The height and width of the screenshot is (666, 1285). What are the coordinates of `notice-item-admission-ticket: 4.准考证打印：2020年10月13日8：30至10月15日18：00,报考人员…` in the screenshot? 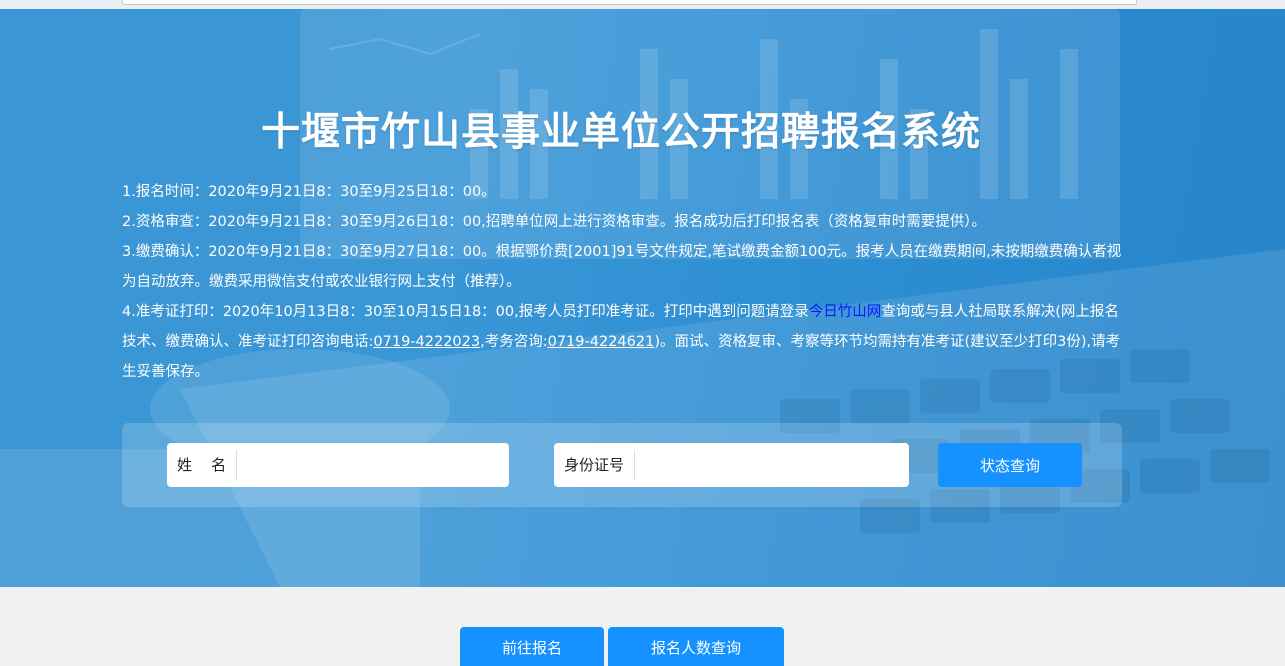 It's located at (622, 342).